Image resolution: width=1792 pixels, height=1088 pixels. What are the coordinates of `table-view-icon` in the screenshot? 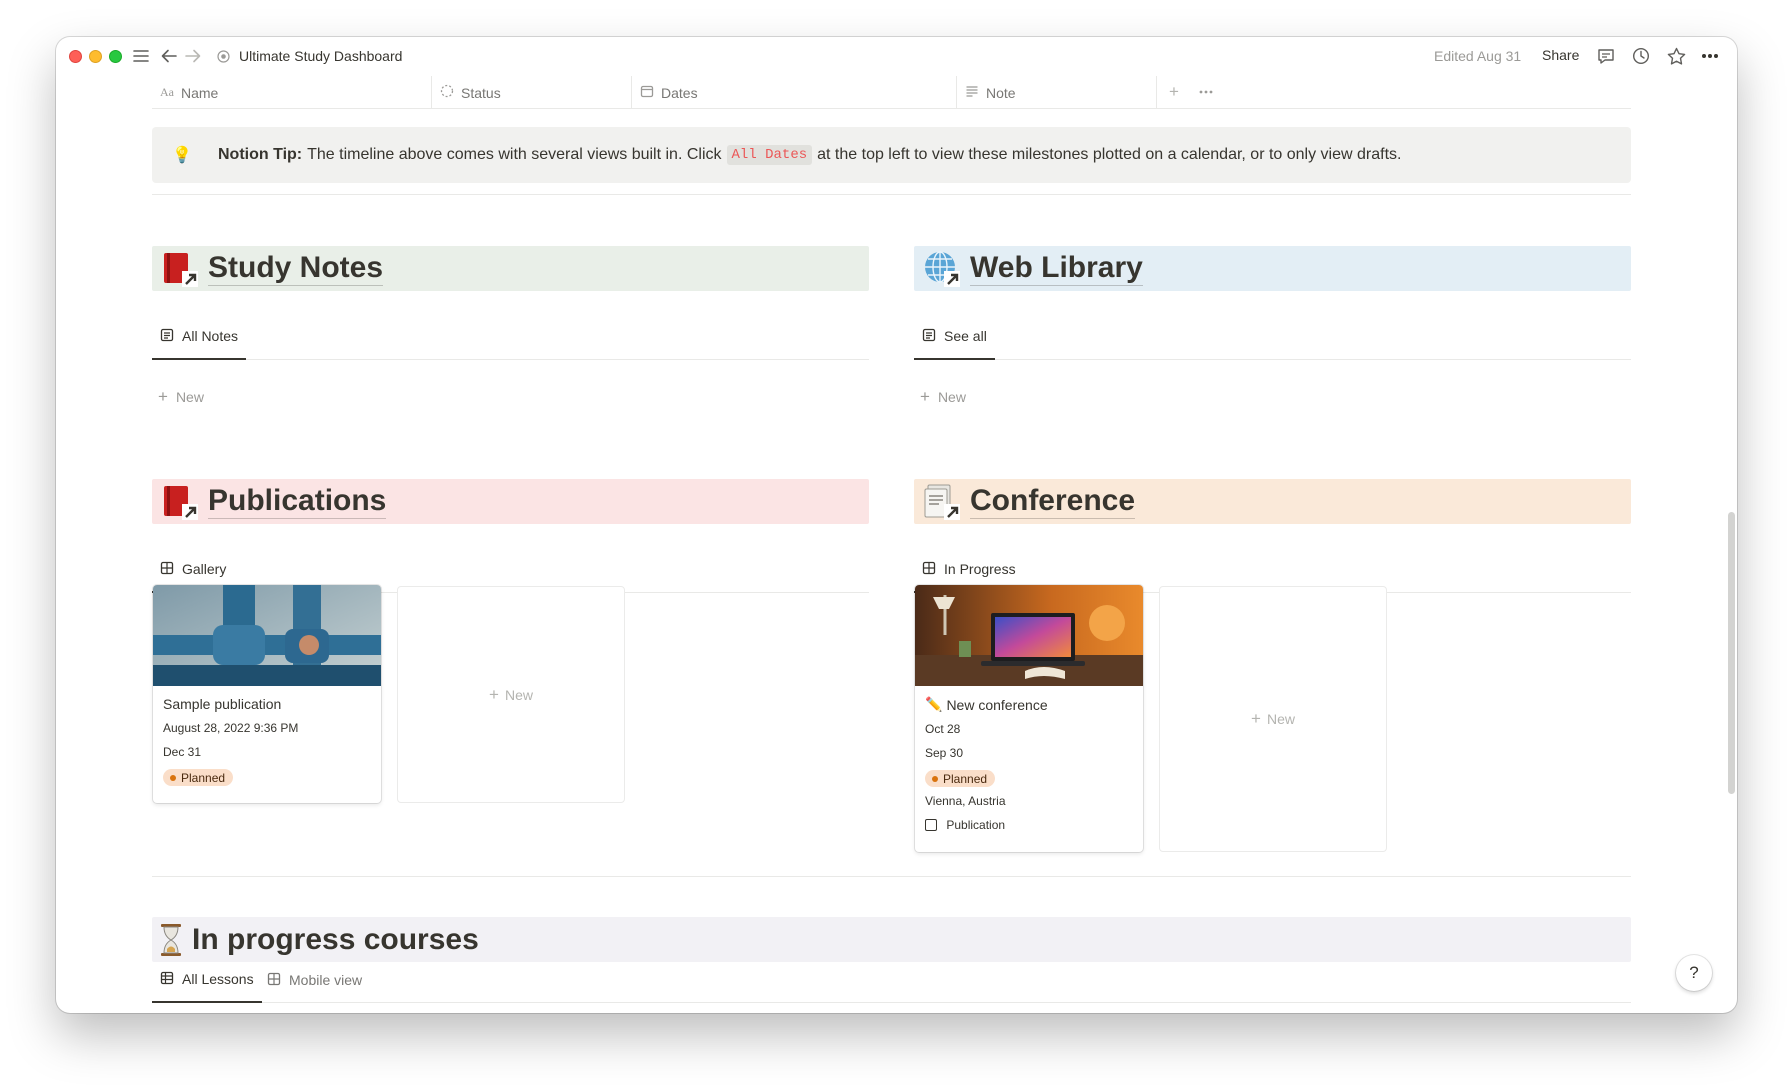 It's located at (167, 979).